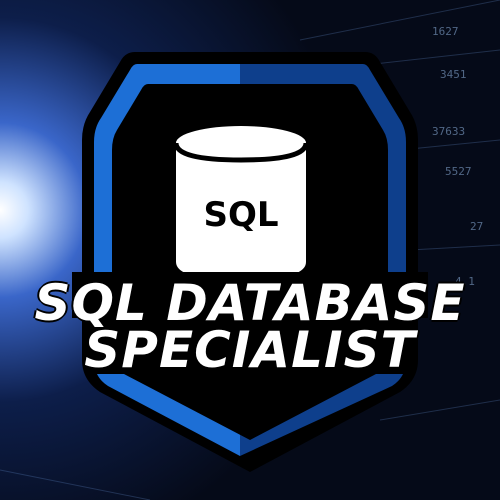 The image size is (500, 500). Describe the element at coordinates (250, 350) in the screenshot. I see `badge-title-line2: SPECIALIST` at that location.